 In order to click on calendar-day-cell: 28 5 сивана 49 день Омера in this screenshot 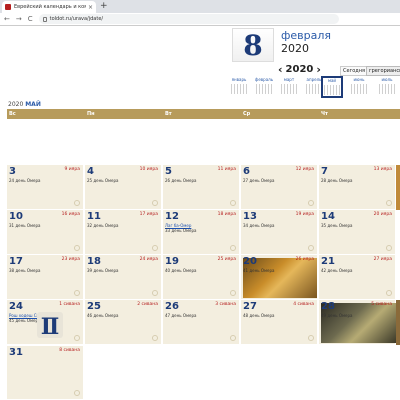, I will do `click(357, 322)`.